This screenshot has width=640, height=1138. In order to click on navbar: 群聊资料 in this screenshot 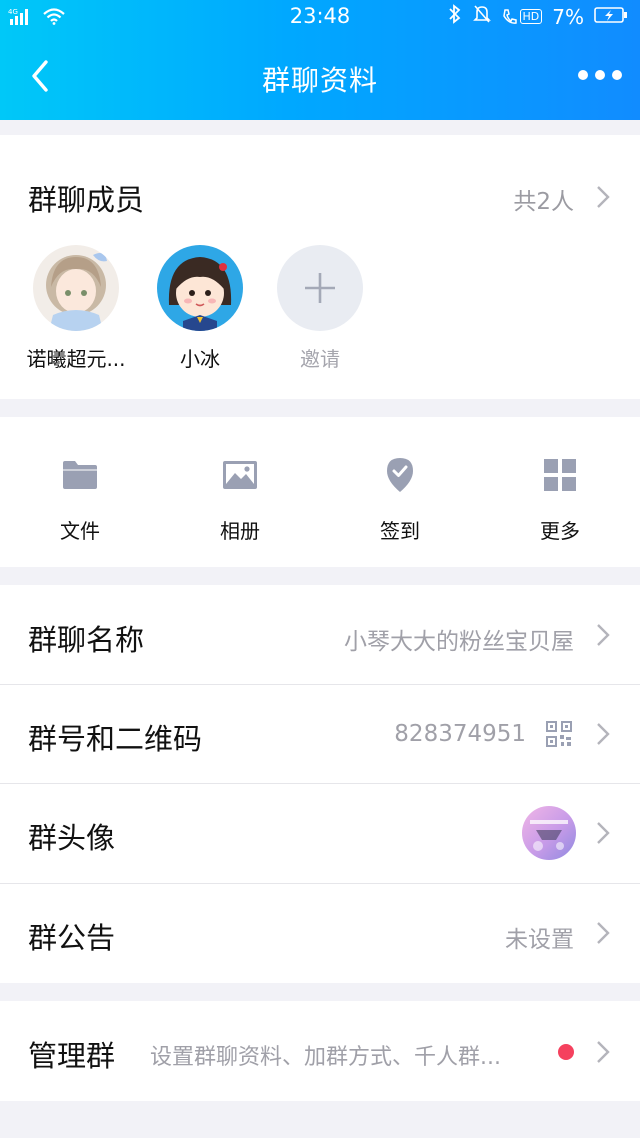, I will do `click(320, 77)`.